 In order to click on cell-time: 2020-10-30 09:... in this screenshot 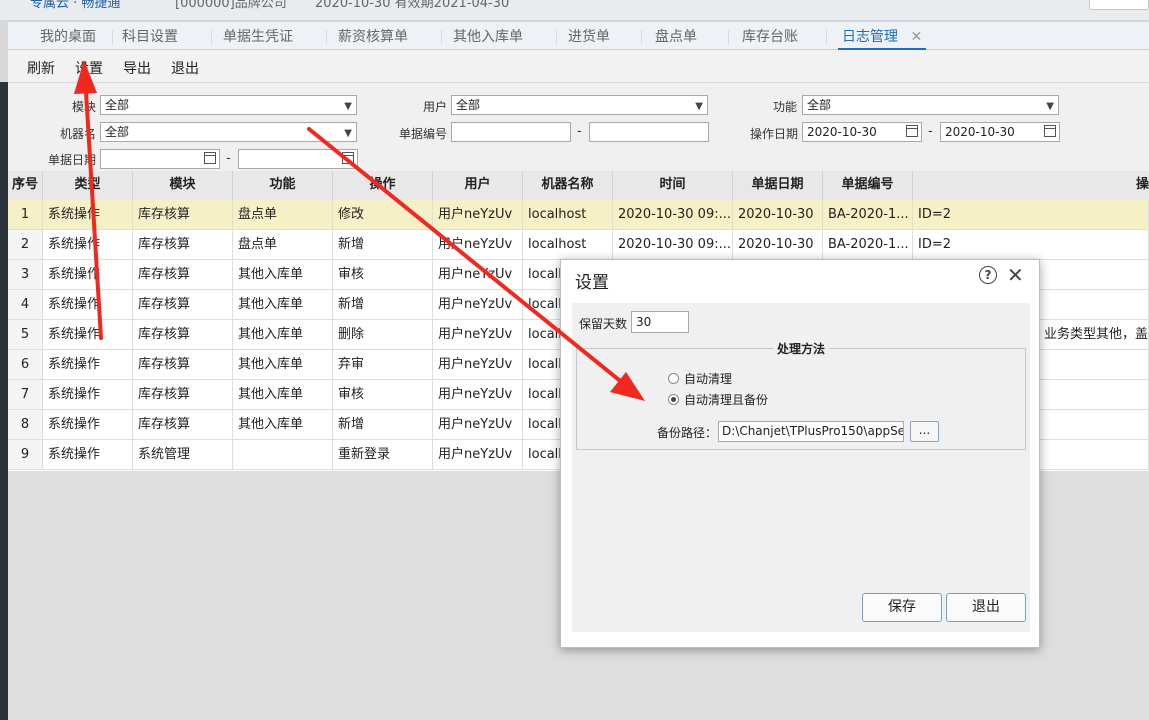, I will do `click(673, 244)`.